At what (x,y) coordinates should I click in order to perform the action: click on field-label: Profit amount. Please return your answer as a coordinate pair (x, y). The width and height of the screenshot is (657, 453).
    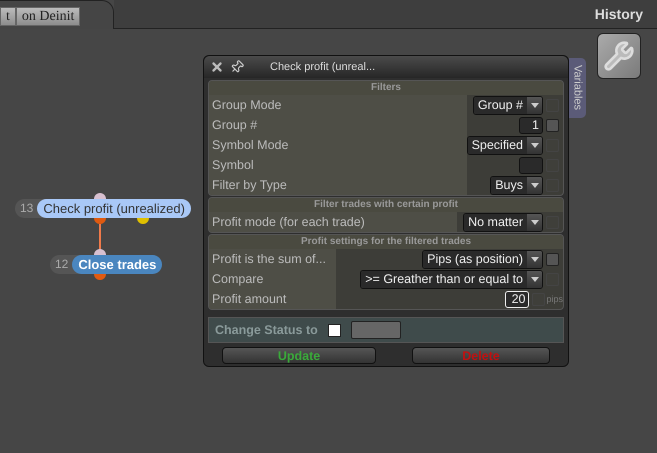
    Looking at the image, I should click on (249, 299).